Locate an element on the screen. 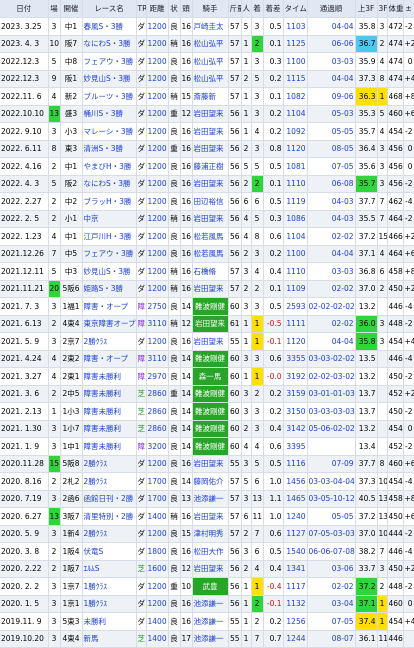 Image resolution: width=414 pixels, height=648 pixels. cell-pass: 06-06-07-08 is located at coordinates (331, 551).